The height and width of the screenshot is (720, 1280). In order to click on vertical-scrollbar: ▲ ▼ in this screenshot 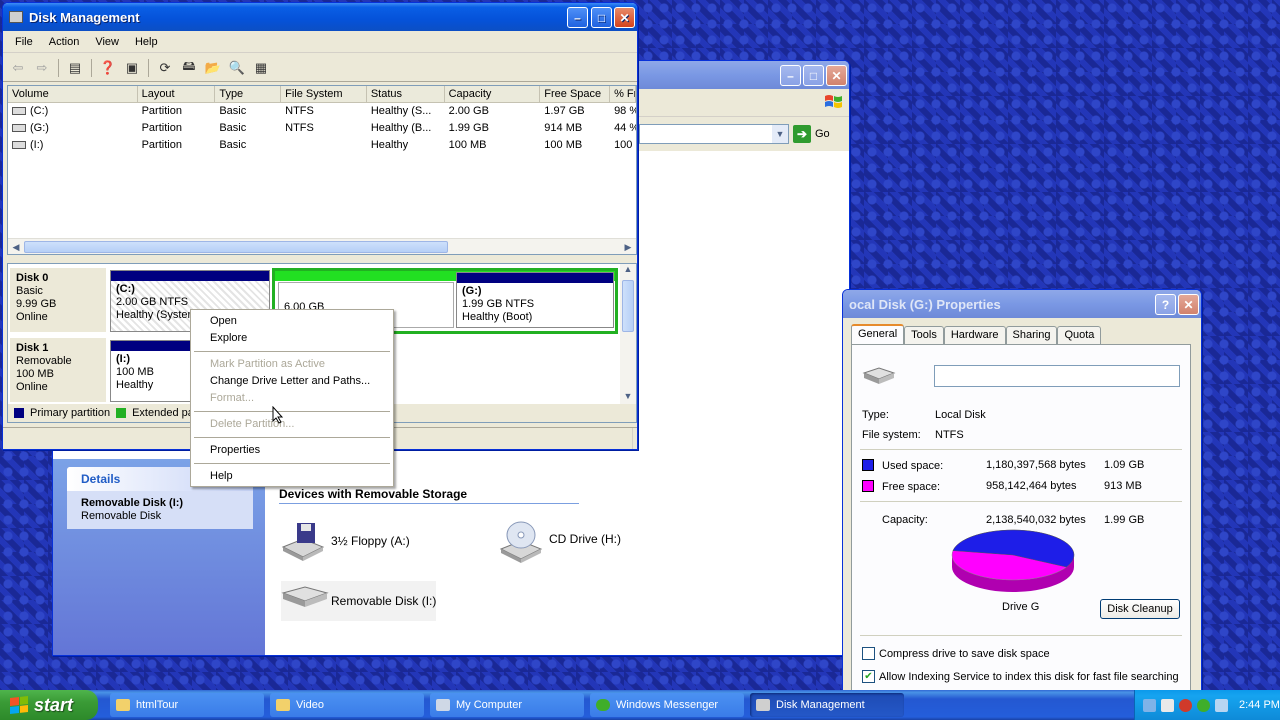, I will do `click(628, 334)`.